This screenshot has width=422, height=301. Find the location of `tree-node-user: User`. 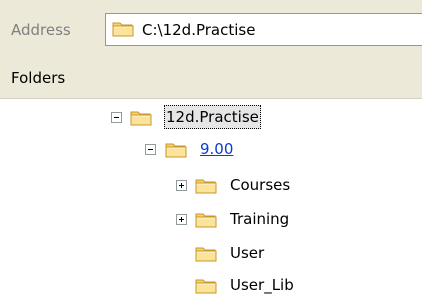

tree-node-user: User is located at coordinates (211, 254).